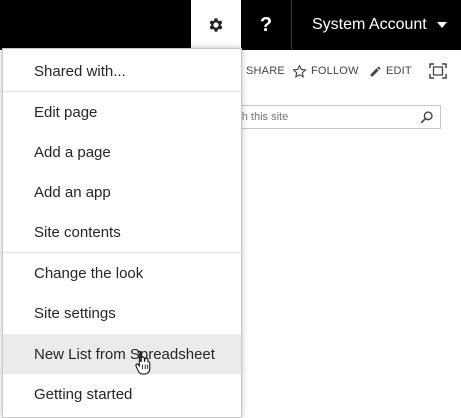 The height and width of the screenshot is (418, 461). Describe the element at coordinates (66, 112) in the screenshot. I see `menu-item-label: Edit page` at that location.